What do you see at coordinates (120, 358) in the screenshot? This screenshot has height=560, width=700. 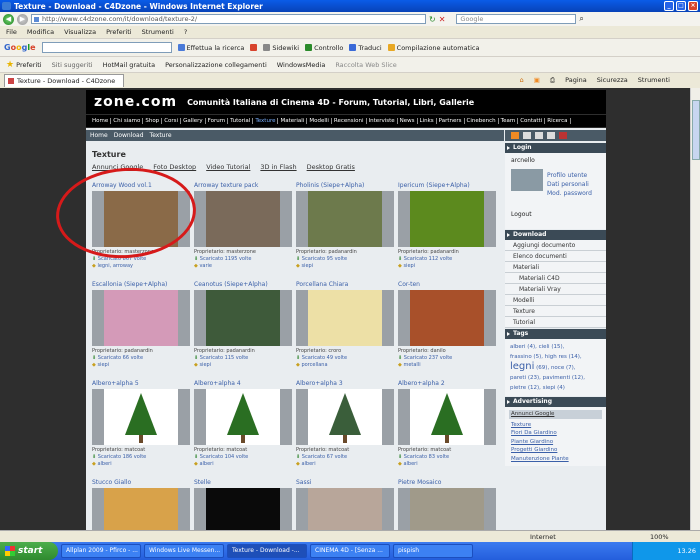 I see `download-count: Scaricato 66 volte` at bounding box center [120, 358].